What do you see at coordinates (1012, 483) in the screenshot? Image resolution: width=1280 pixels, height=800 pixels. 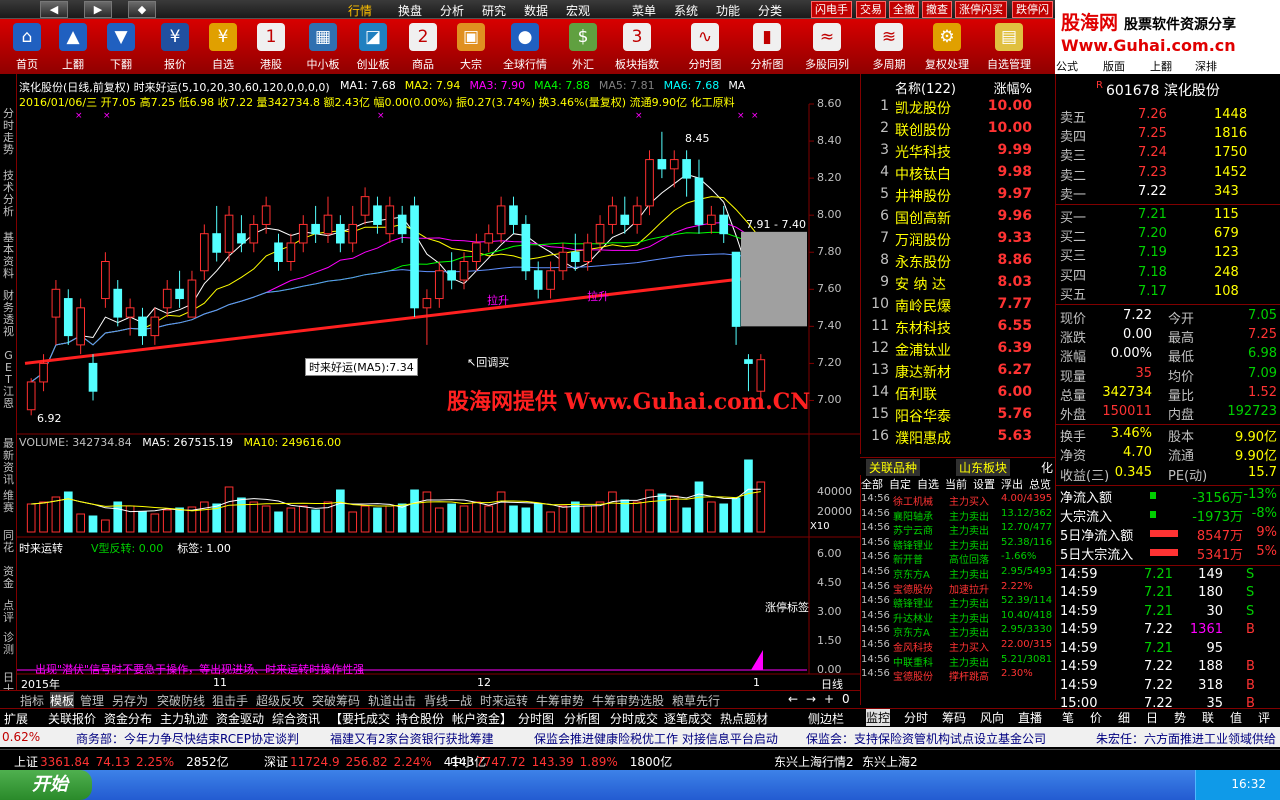 I see `tape-header-item: 浮出` at bounding box center [1012, 483].